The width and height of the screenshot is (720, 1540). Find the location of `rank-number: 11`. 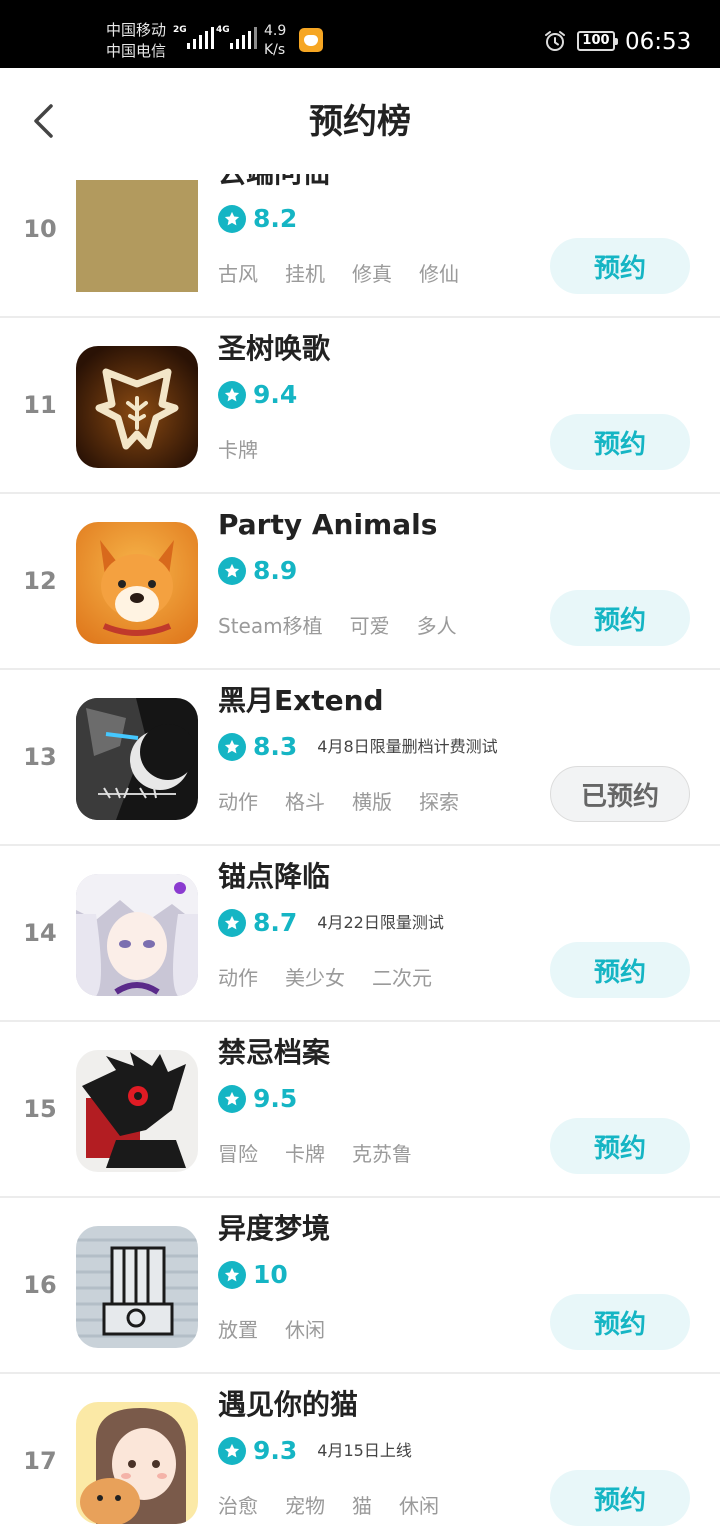

rank-number: 11 is located at coordinates (40, 405).